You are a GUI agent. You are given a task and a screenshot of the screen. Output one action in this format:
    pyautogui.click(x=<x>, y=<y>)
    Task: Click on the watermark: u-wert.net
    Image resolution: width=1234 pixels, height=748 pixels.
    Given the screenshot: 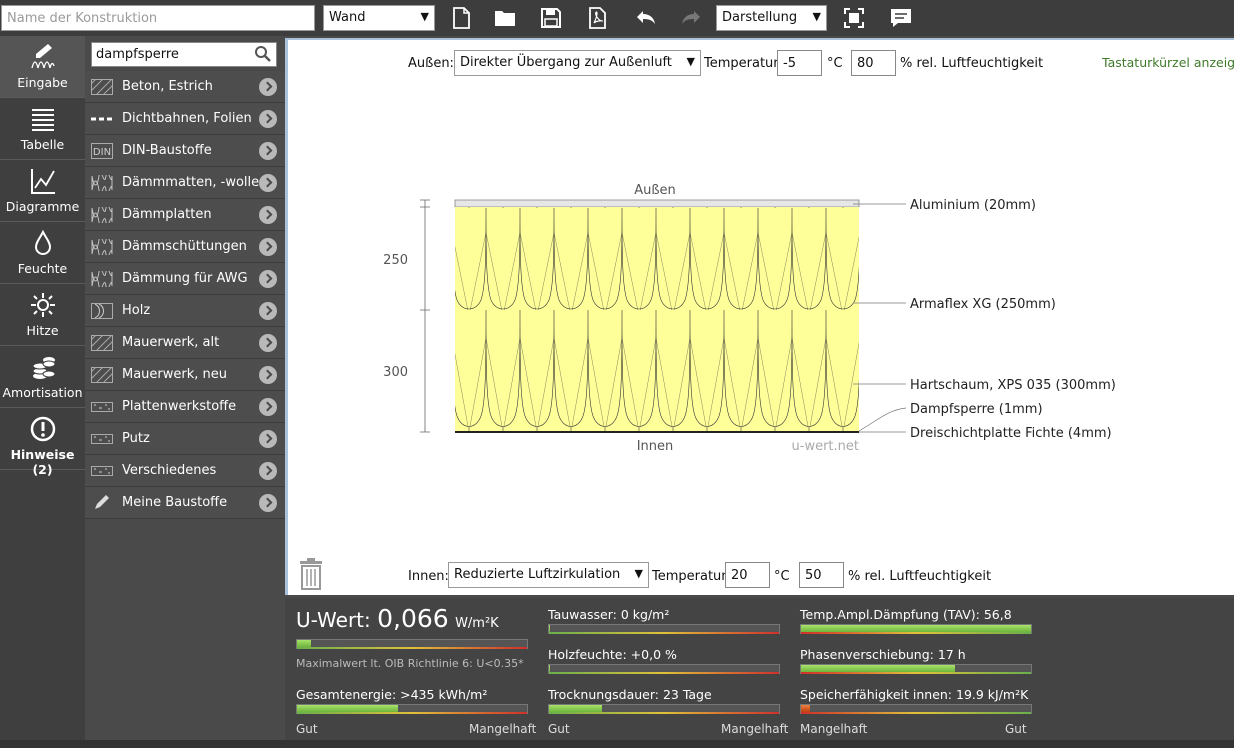 What is the action you would take?
    pyautogui.click(x=825, y=446)
    